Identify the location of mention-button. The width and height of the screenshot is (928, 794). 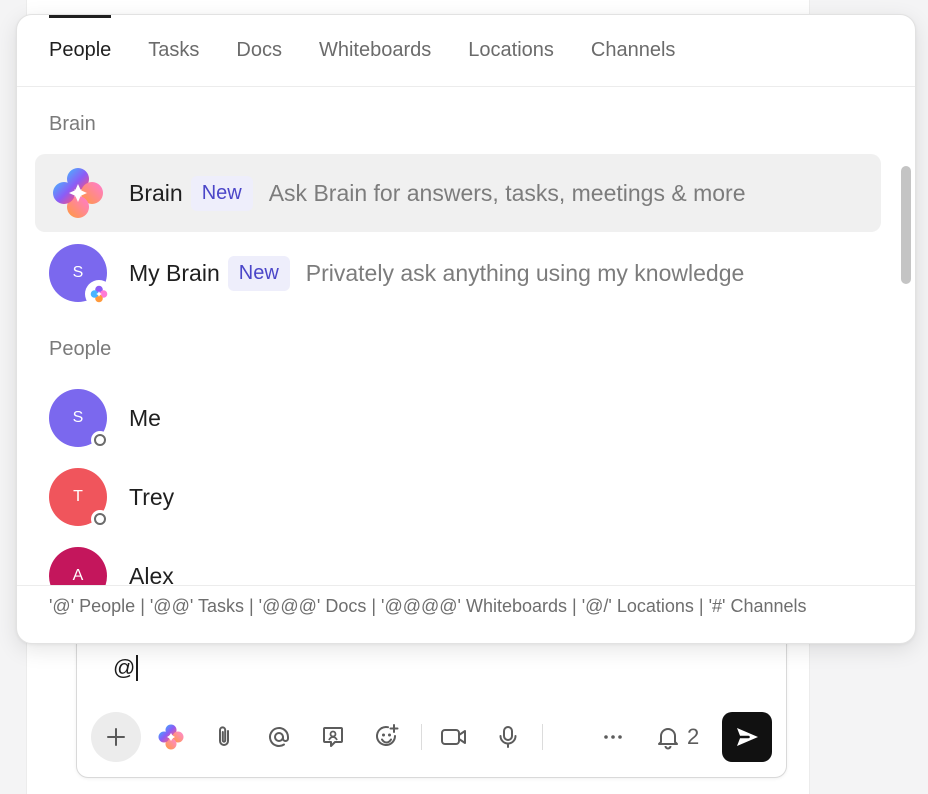
(279, 737).